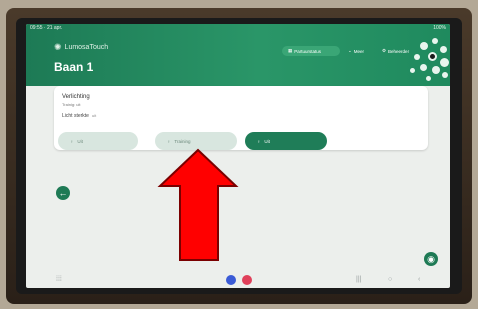 Image resolution: width=478 pixels, height=309 pixels. Describe the element at coordinates (350, 50) in the screenshot. I see `chevron-down-icon: ⌄` at that location.